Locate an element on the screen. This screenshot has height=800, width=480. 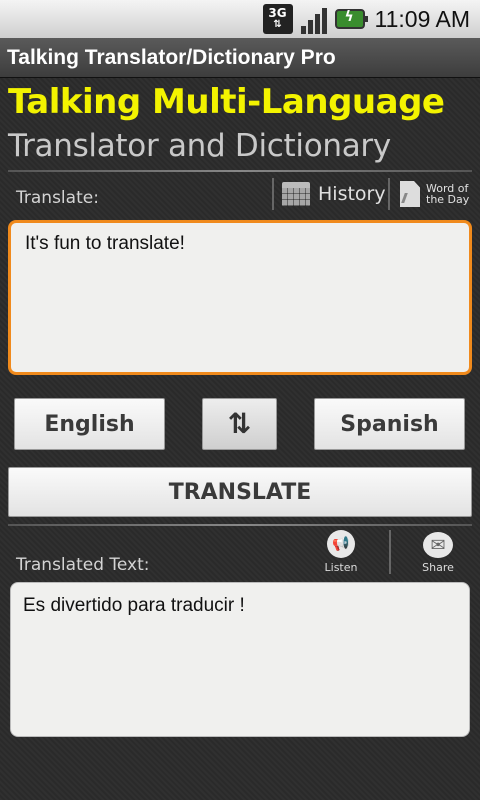
word-of-the-day-button: Word of the Day is located at coordinates (436, 194).